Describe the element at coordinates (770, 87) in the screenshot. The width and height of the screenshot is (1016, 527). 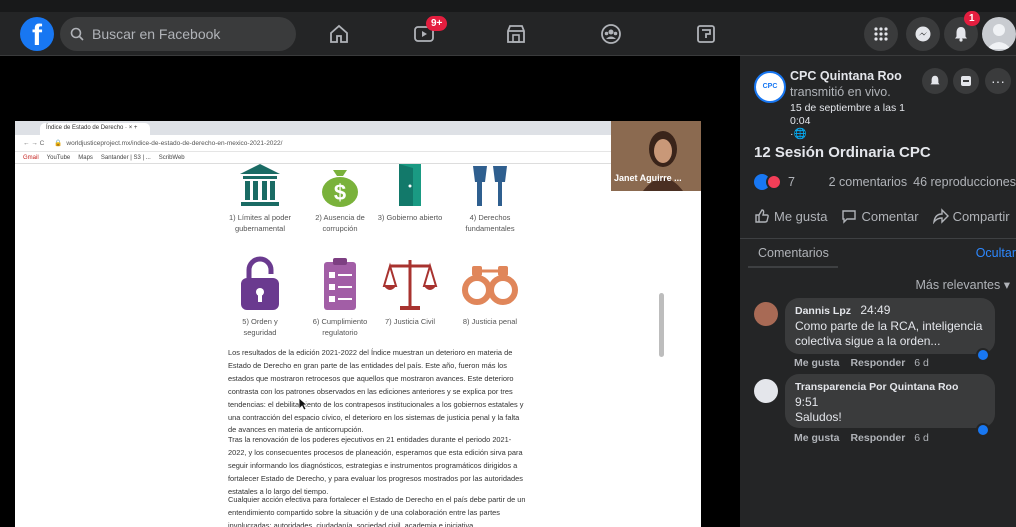
I see `page-avatar: CPC` at that location.